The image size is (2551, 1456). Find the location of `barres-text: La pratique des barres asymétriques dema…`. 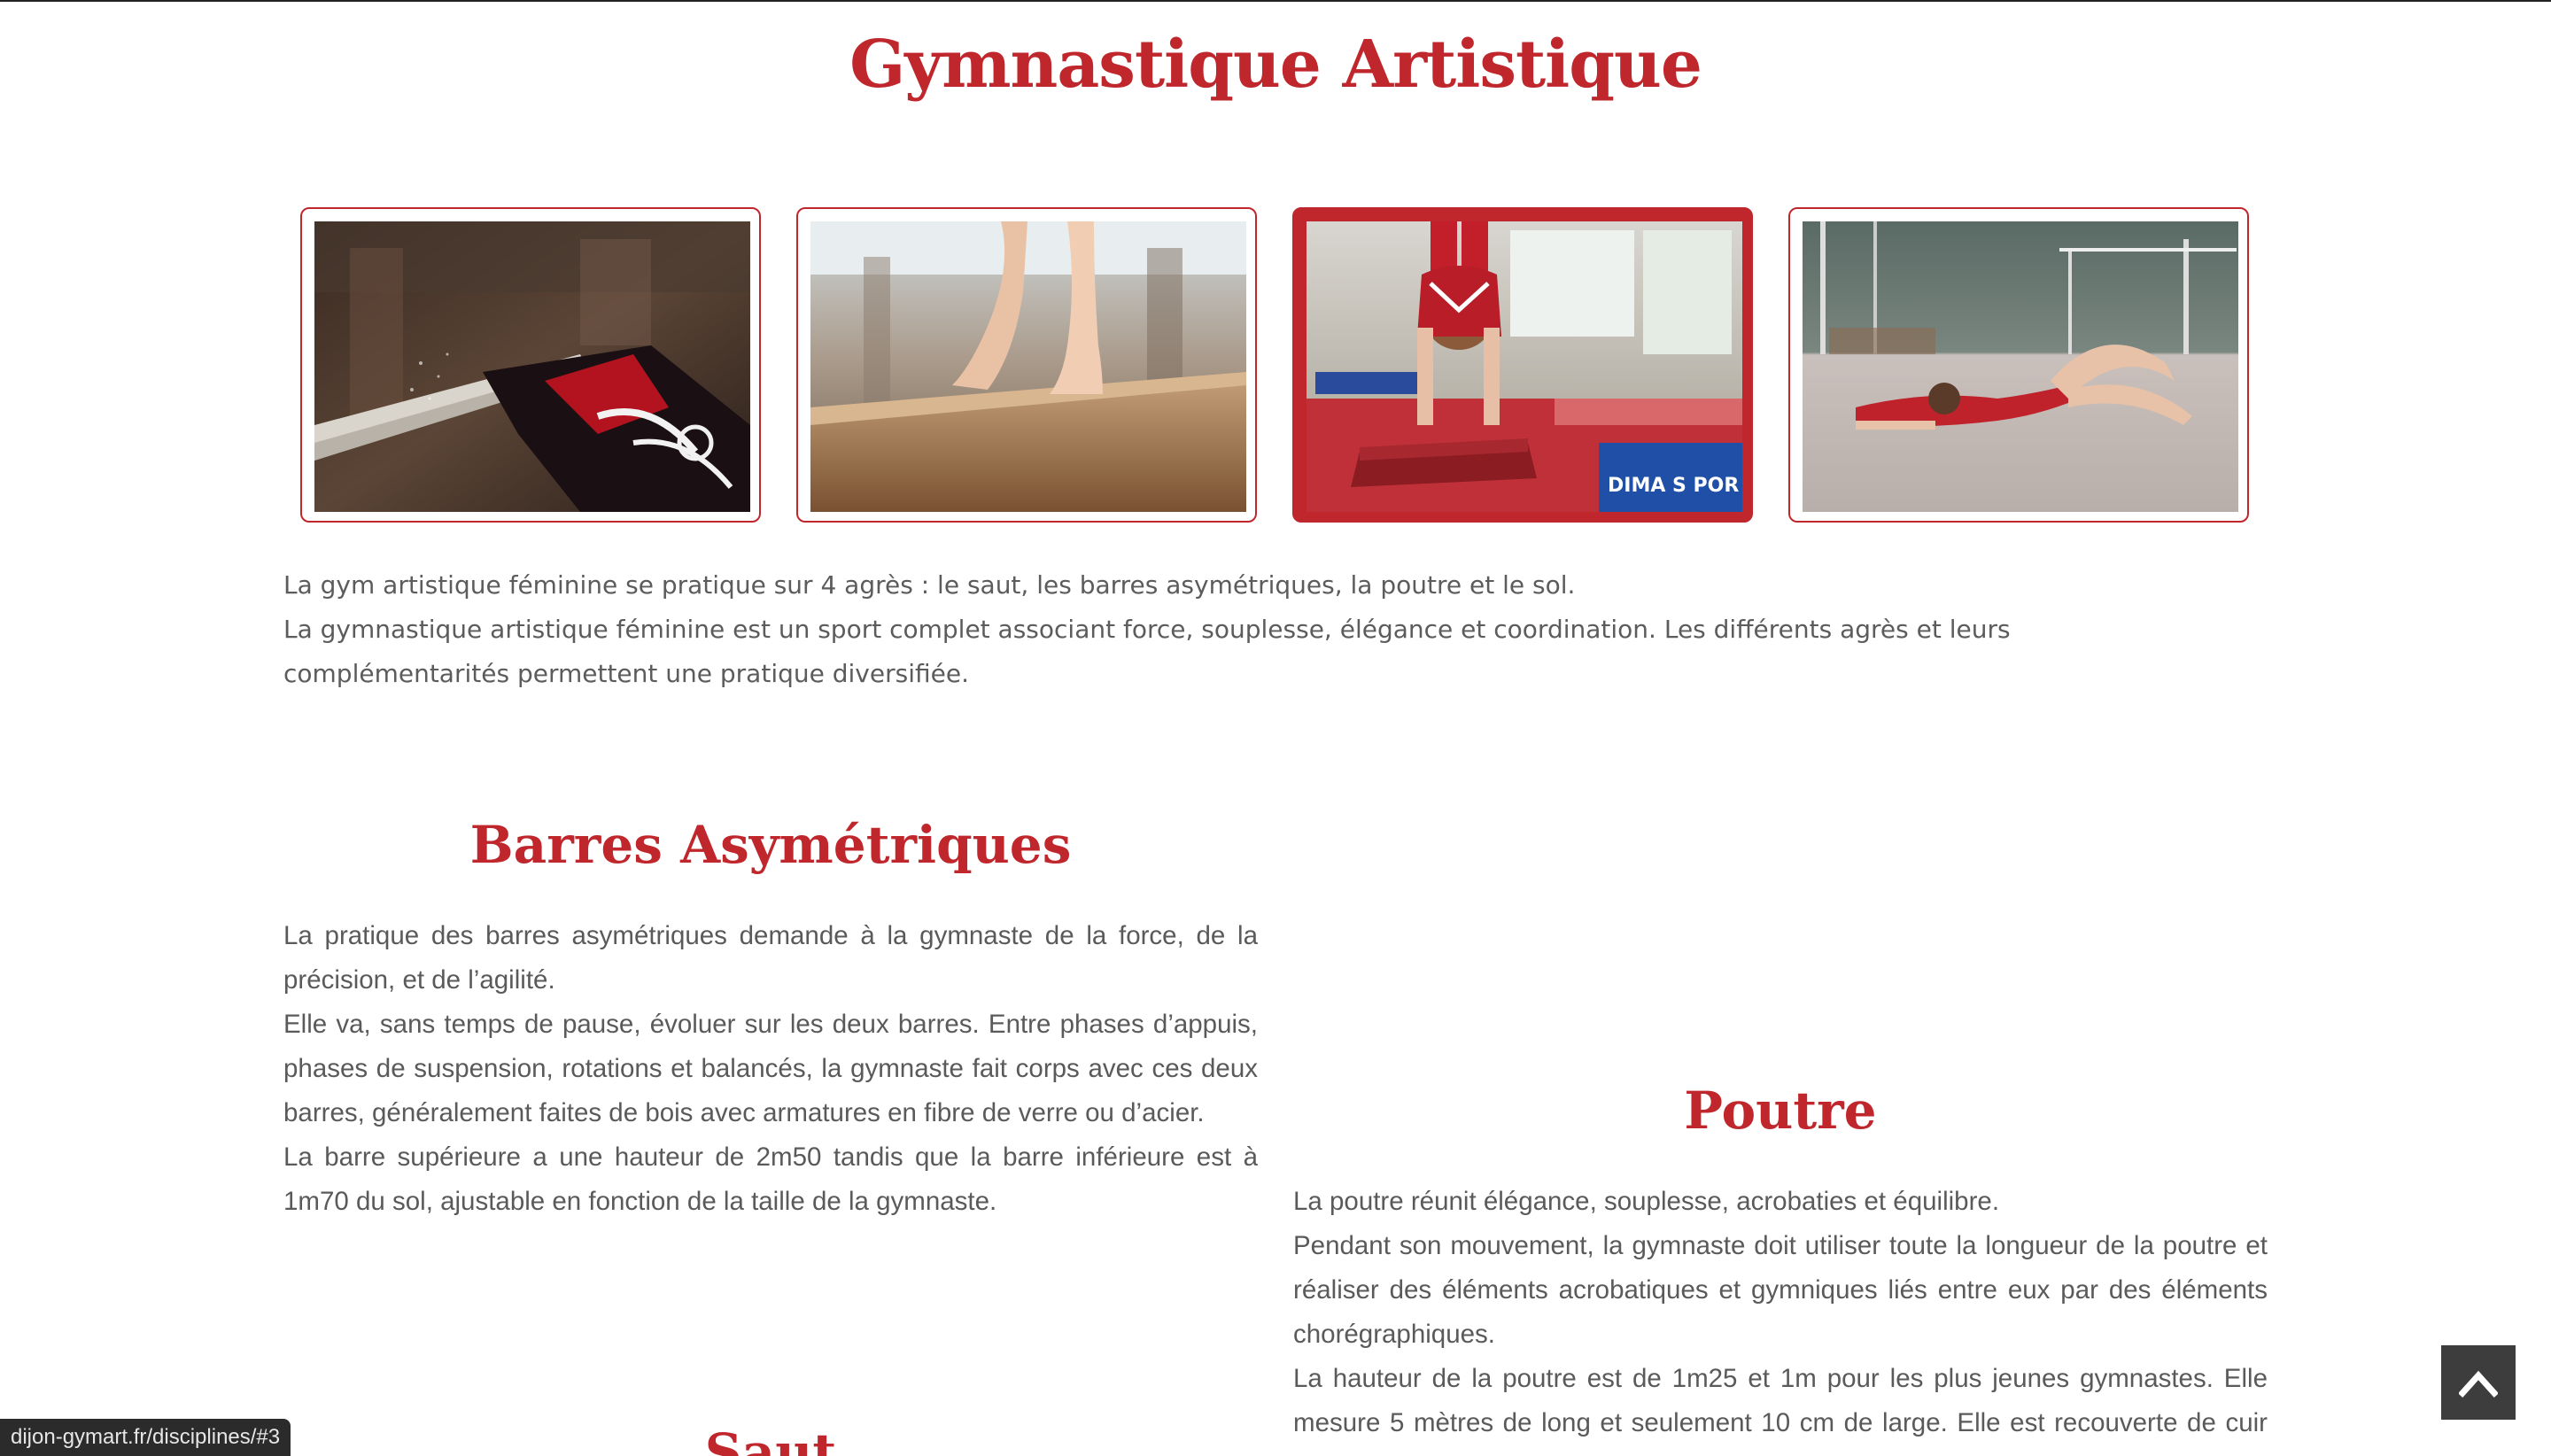

barres-text: La pratique des barres asymétriques dema… is located at coordinates (770, 1069).